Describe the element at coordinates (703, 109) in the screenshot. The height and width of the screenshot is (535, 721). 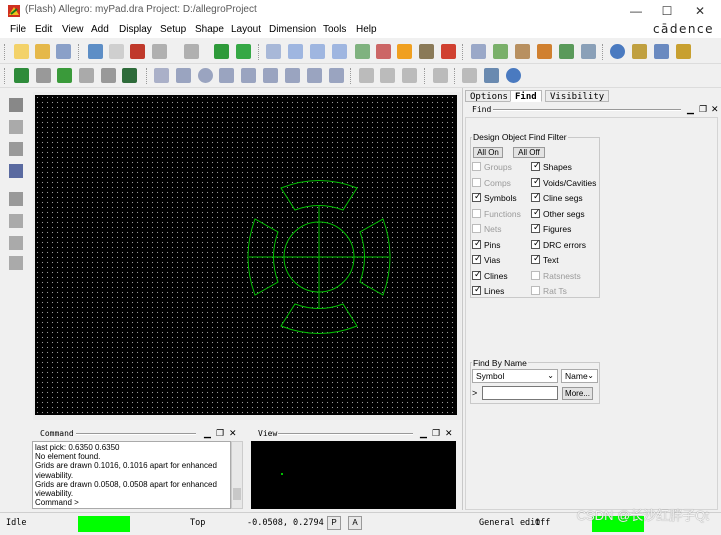
I see `panel-float-icon: ❐` at that location.